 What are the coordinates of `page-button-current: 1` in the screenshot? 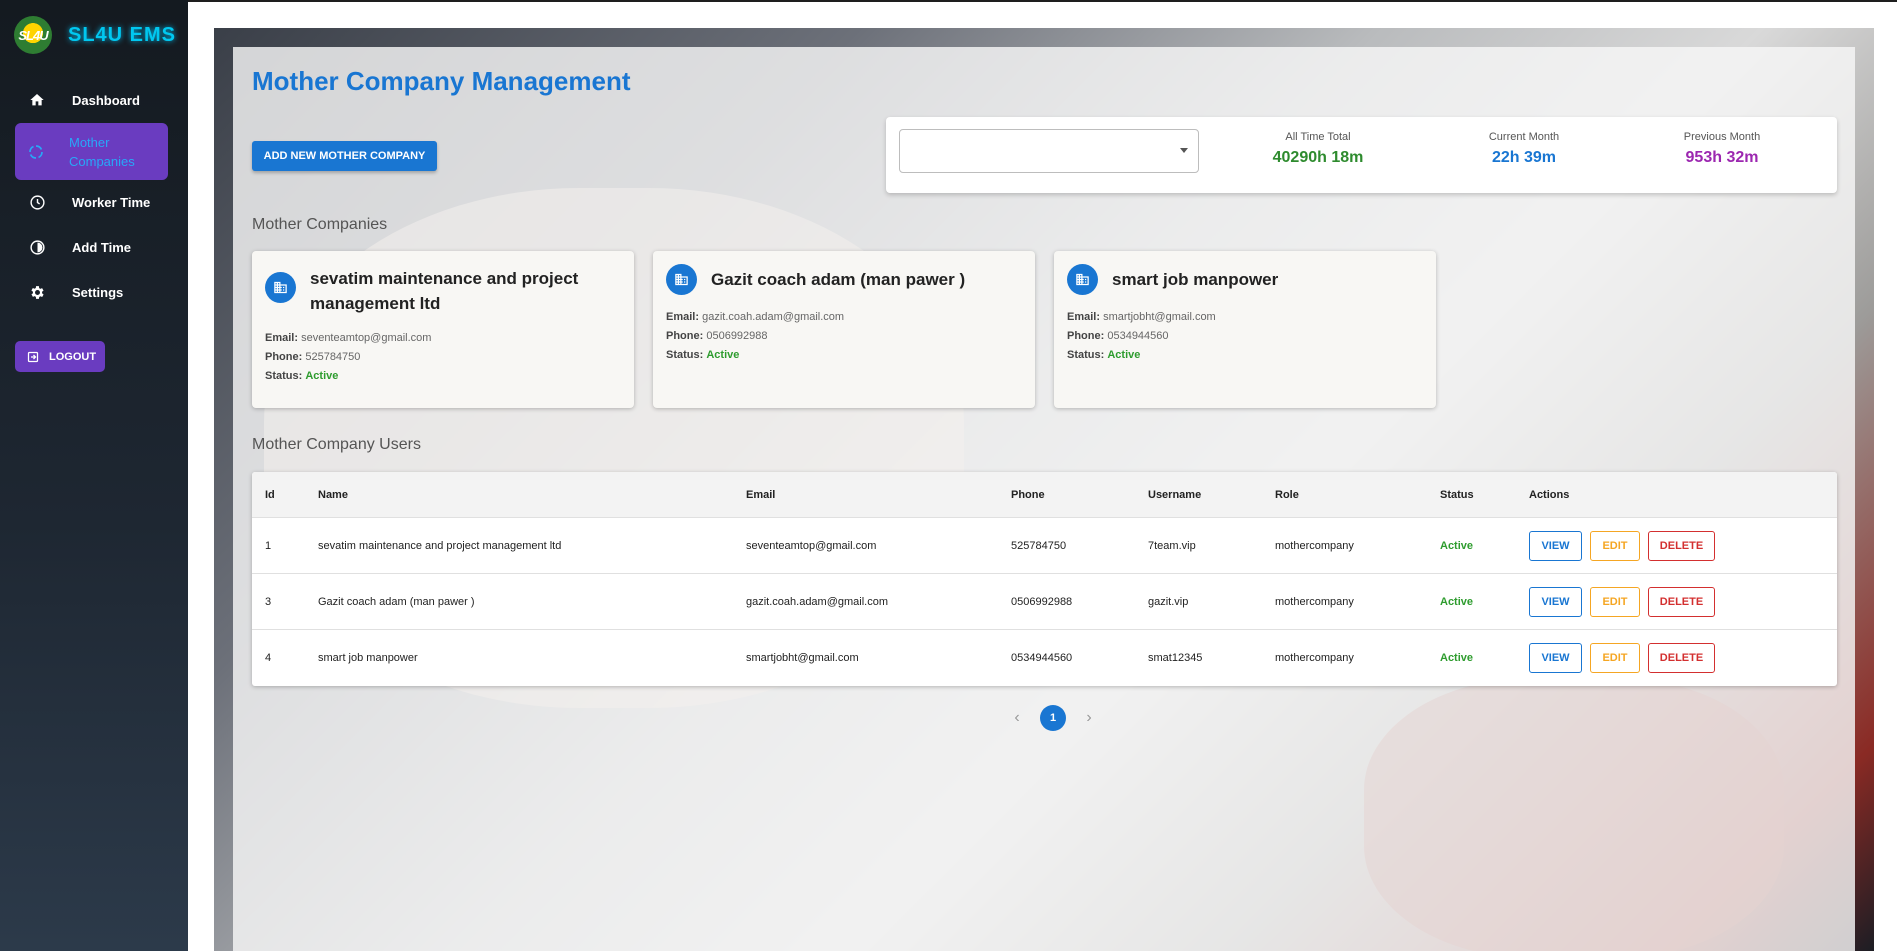 It's located at (1053, 718).